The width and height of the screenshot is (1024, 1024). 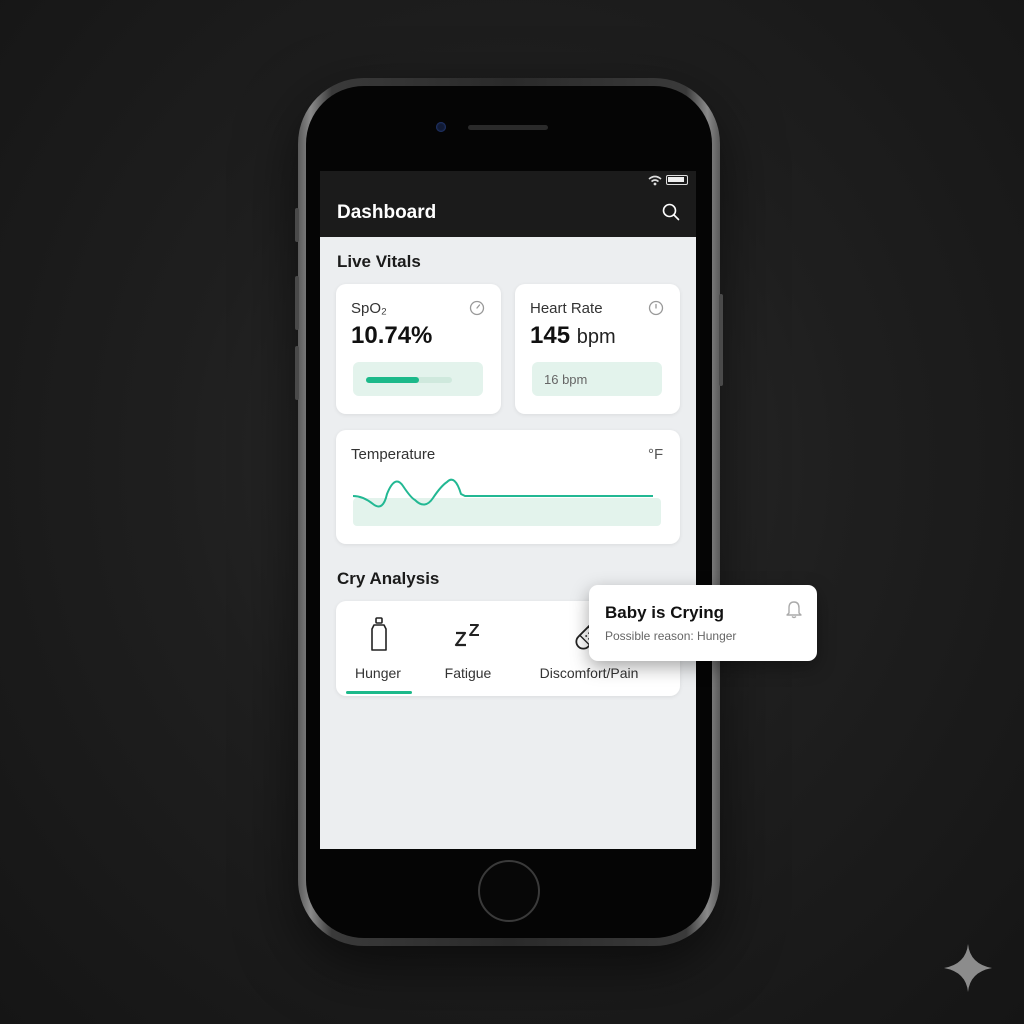 I want to click on status-bar, so click(x=508, y=181).